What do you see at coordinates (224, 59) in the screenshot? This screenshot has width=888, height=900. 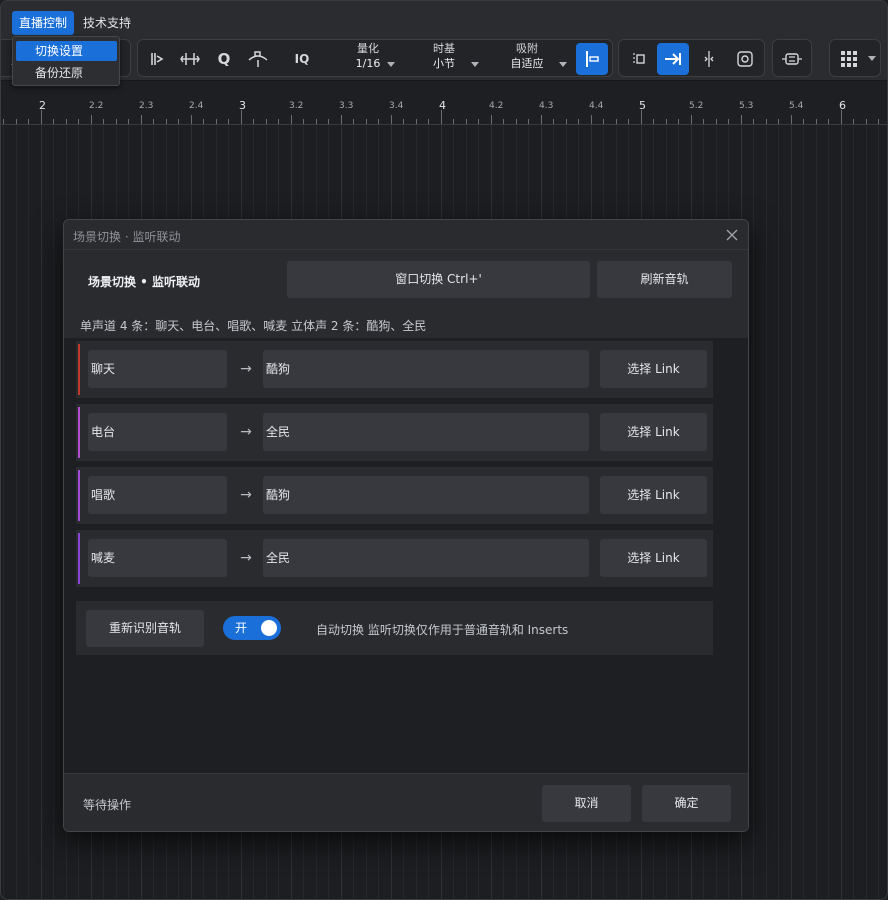 I see `quantize-q-button: Q` at bounding box center [224, 59].